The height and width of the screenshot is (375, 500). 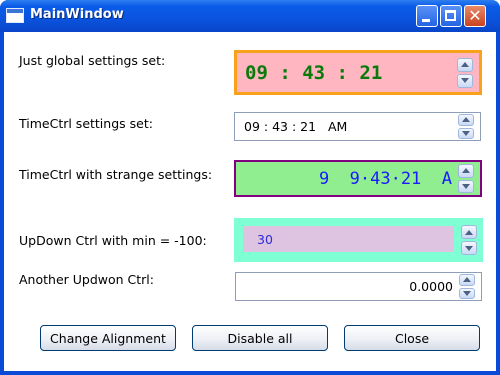 What do you see at coordinates (113, 240) in the screenshot?
I see `label-updown-min: UpDown Ctrl with min = -100:` at bounding box center [113, 240].